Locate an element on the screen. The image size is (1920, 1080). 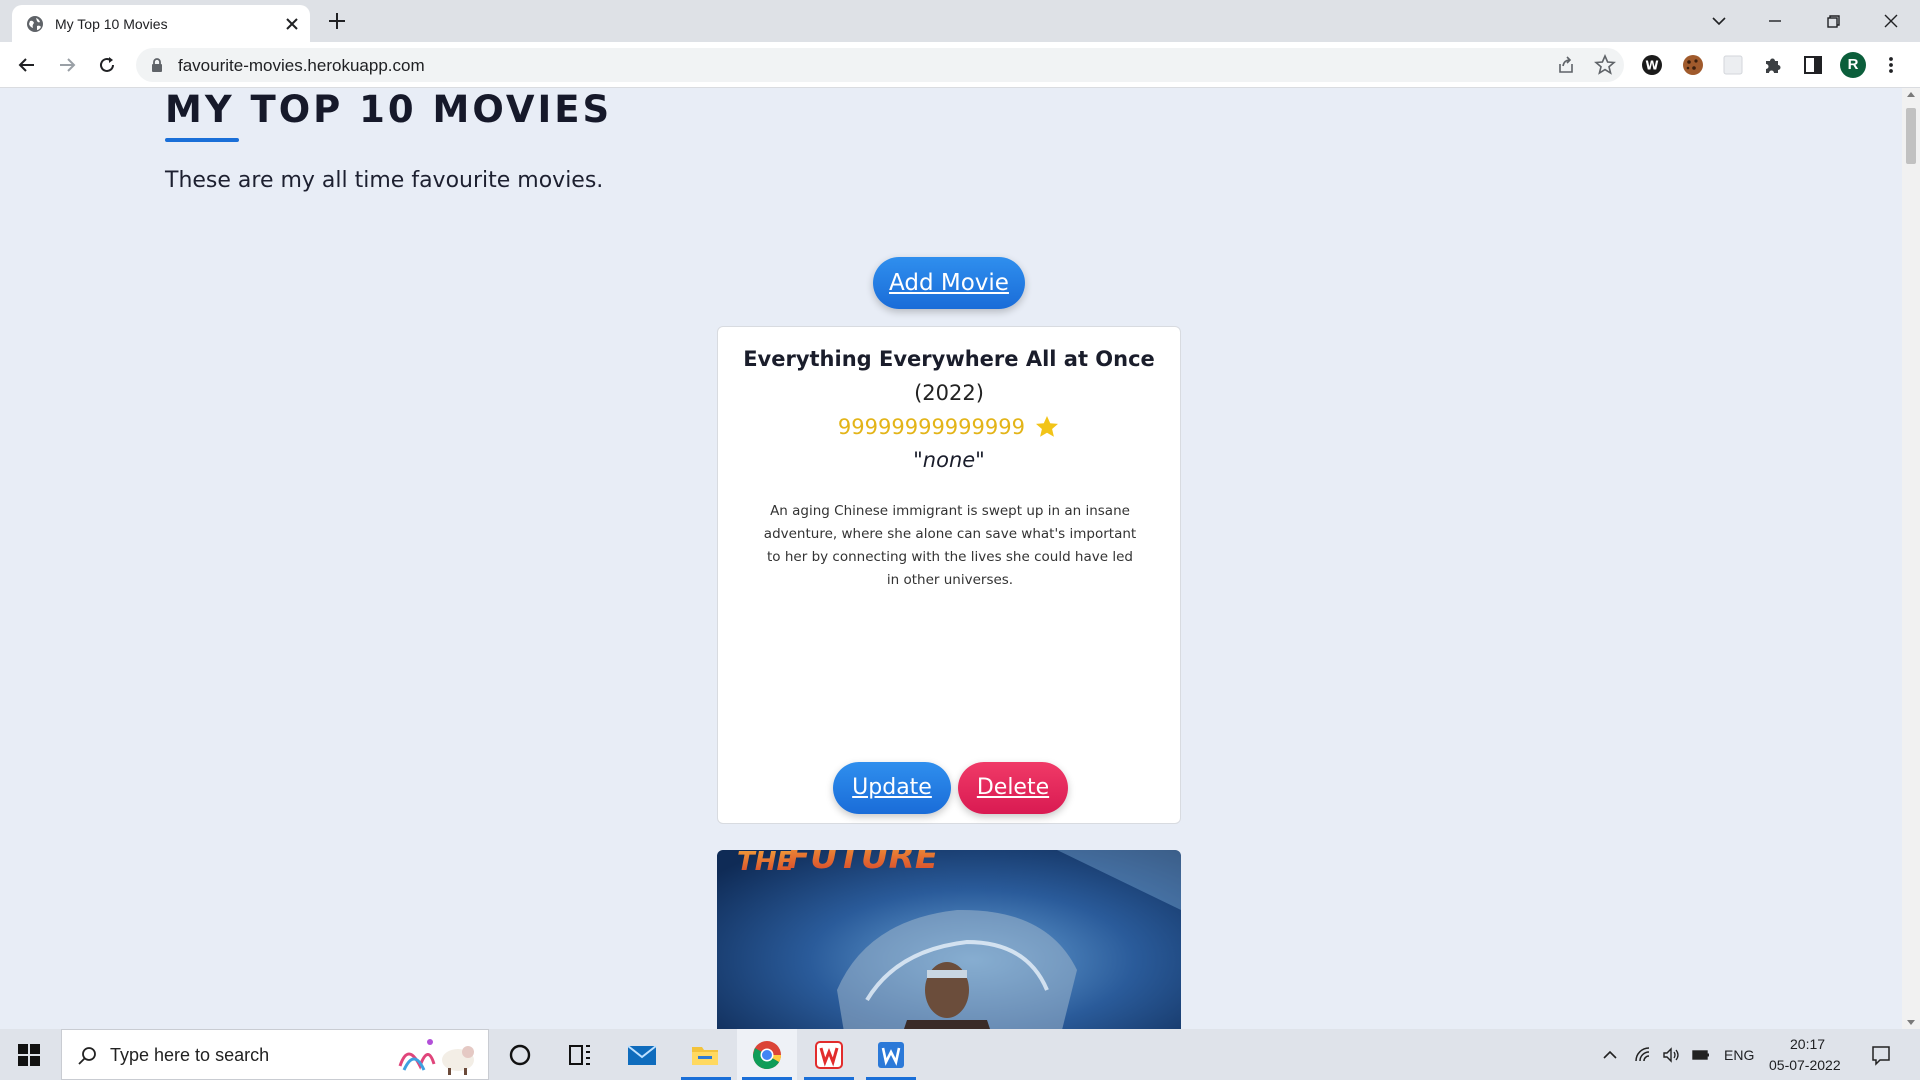
intro-text: These are my all time favourite movies. is located at coordinates (384, 180).